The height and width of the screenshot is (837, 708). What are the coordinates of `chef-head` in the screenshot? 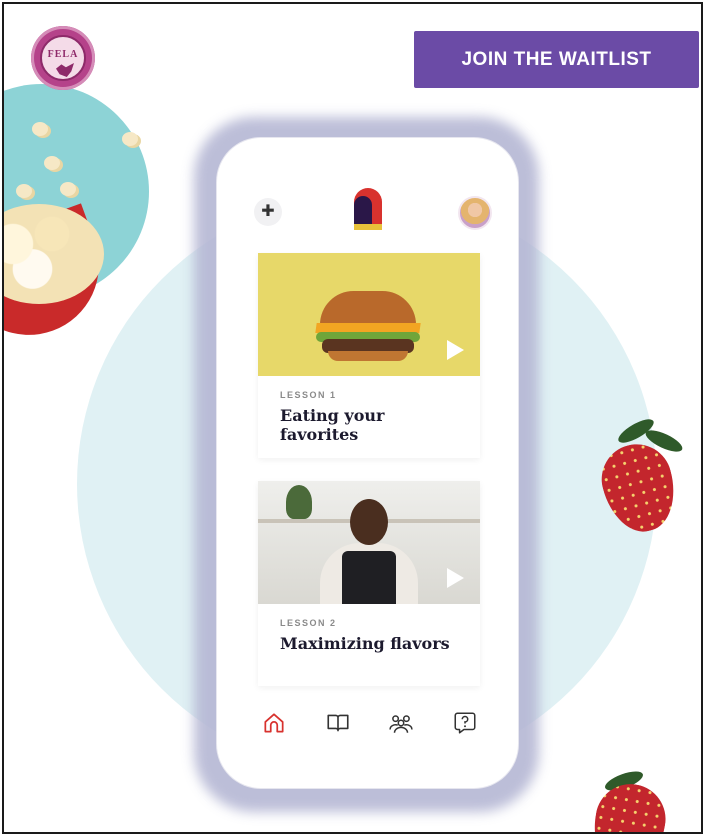 It's located at (369, 522).